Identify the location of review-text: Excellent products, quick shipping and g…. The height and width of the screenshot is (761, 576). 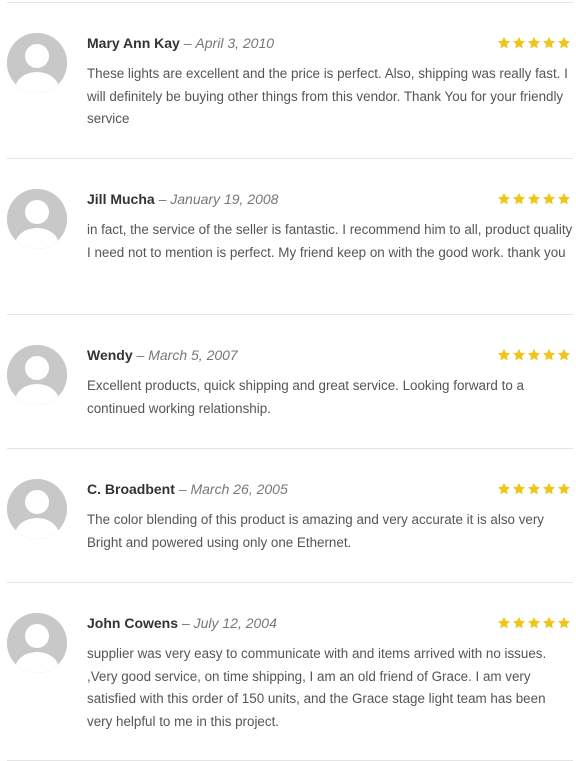
(305, 397).